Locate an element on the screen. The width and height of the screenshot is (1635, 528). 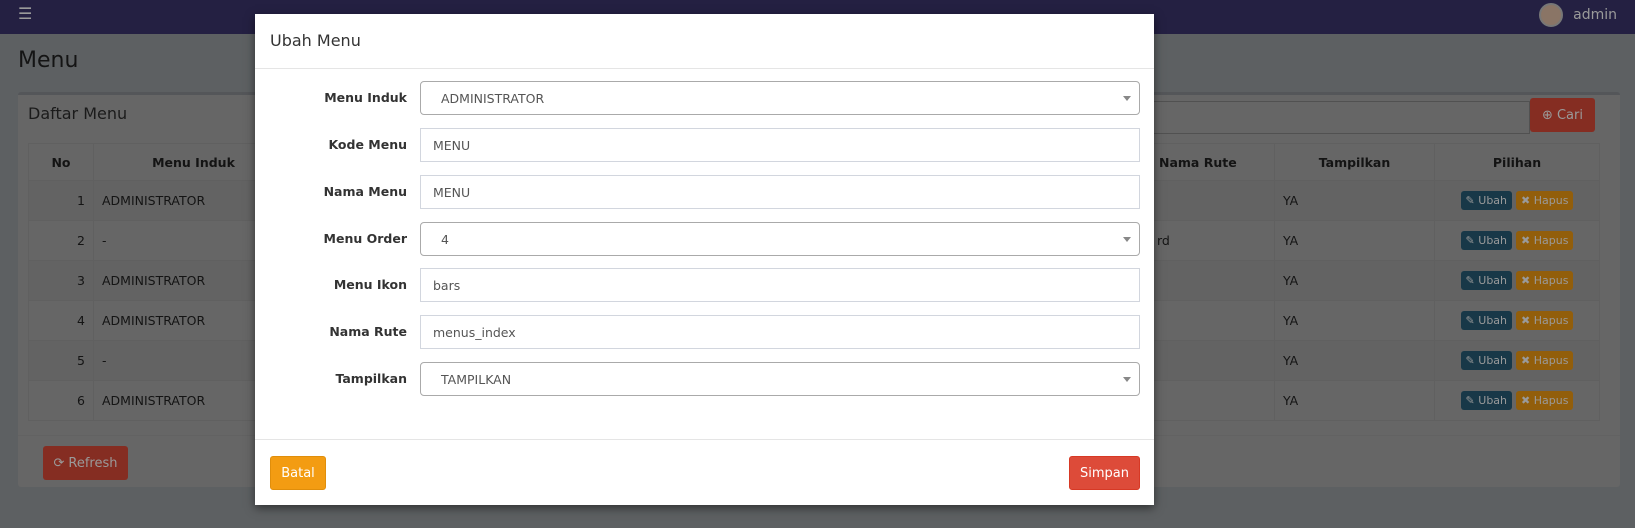
form-row: Kode Menu MENU is located at coordinates (704, 145).